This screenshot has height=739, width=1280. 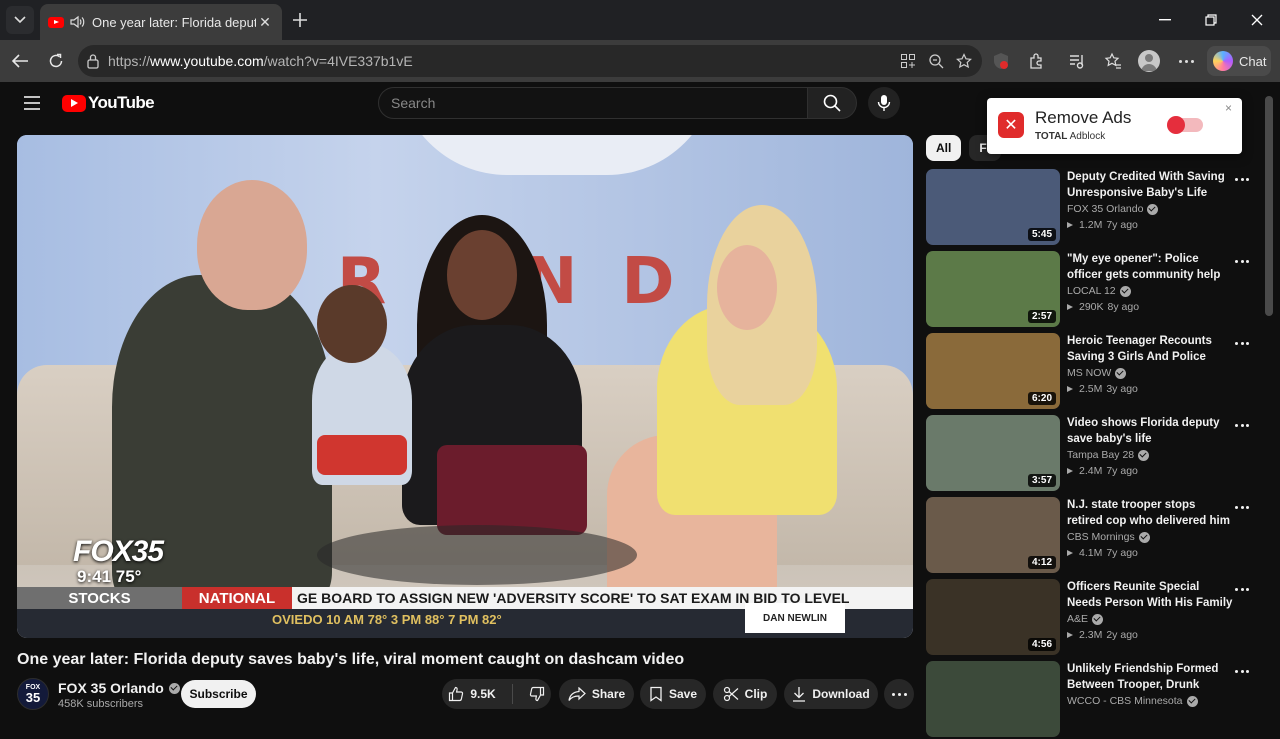 I want to click on recommendation-thumbnail: 3:57, so click(x=993, y=453).